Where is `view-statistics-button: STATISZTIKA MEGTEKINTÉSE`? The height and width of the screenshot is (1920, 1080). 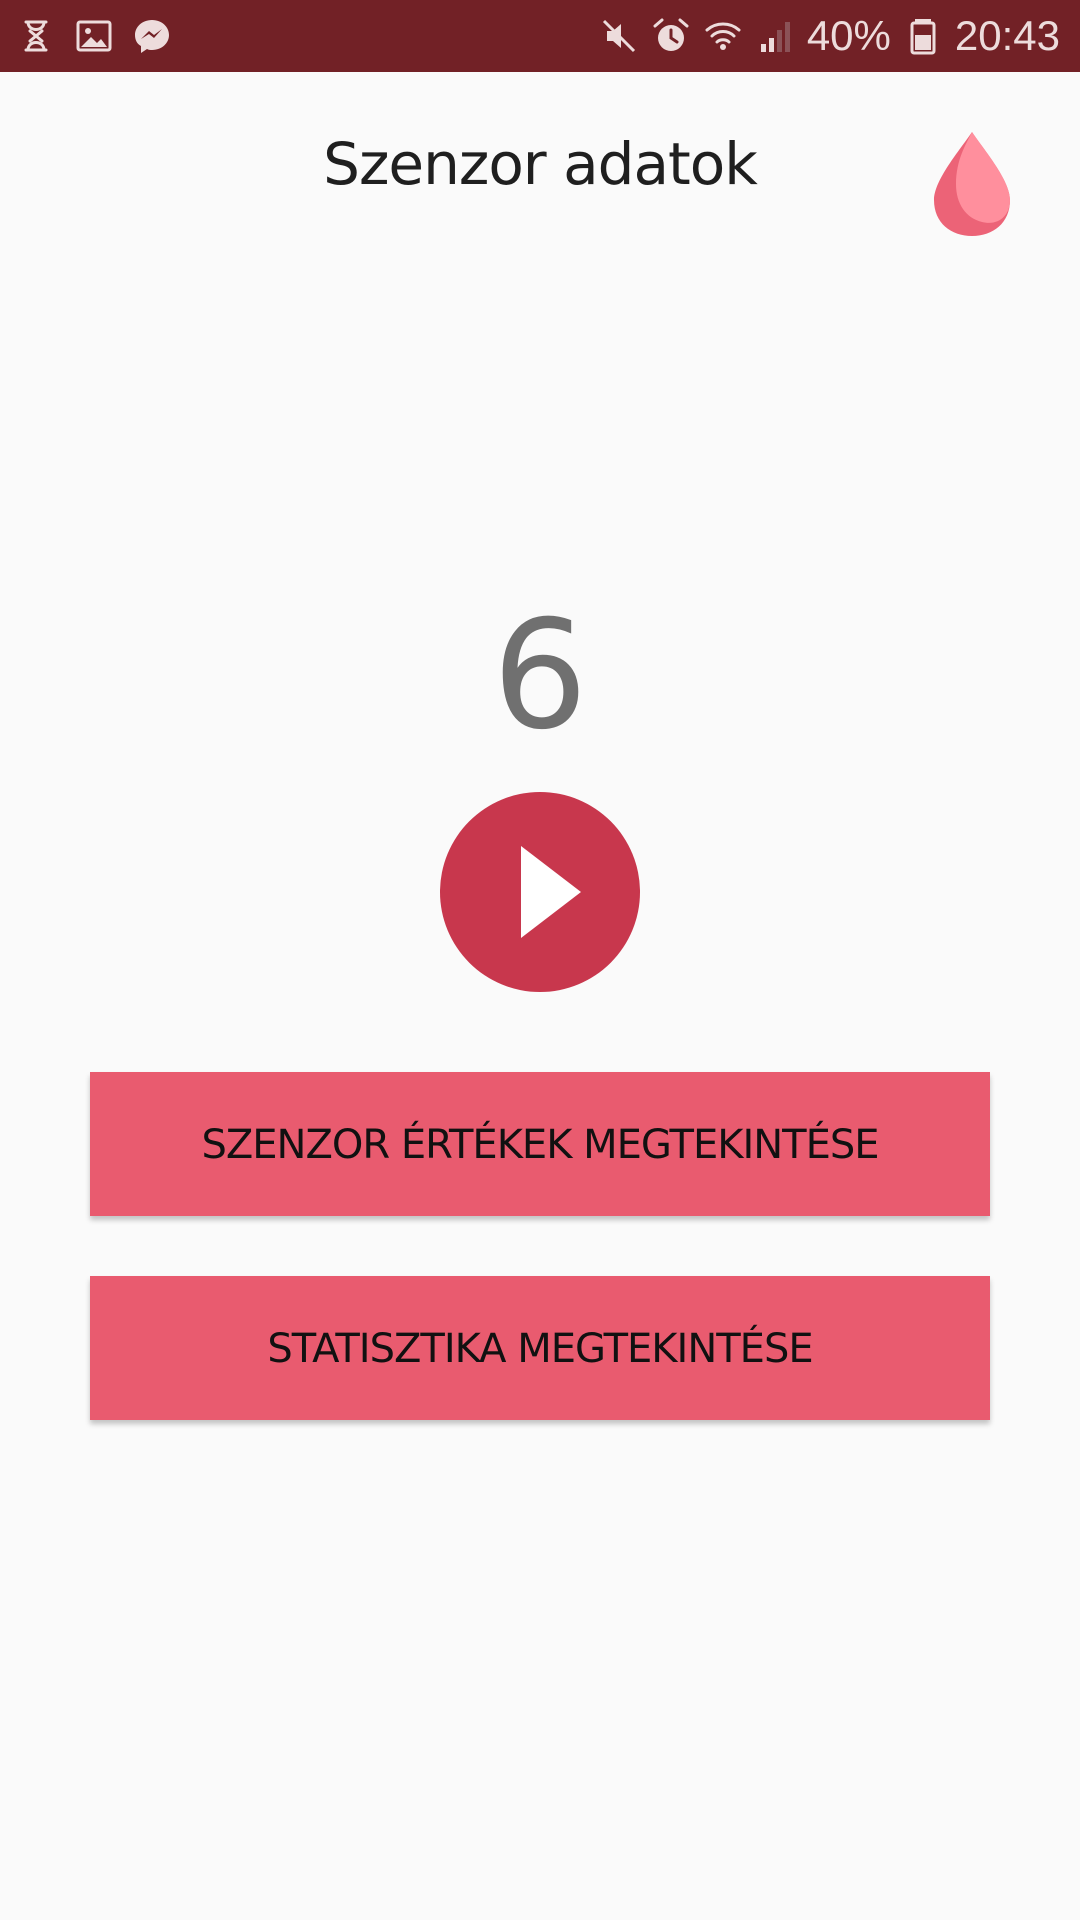
view-statistics-button: STATISZTIKA MEGTEKINTÉSE is located at coordinates (540, 1348).